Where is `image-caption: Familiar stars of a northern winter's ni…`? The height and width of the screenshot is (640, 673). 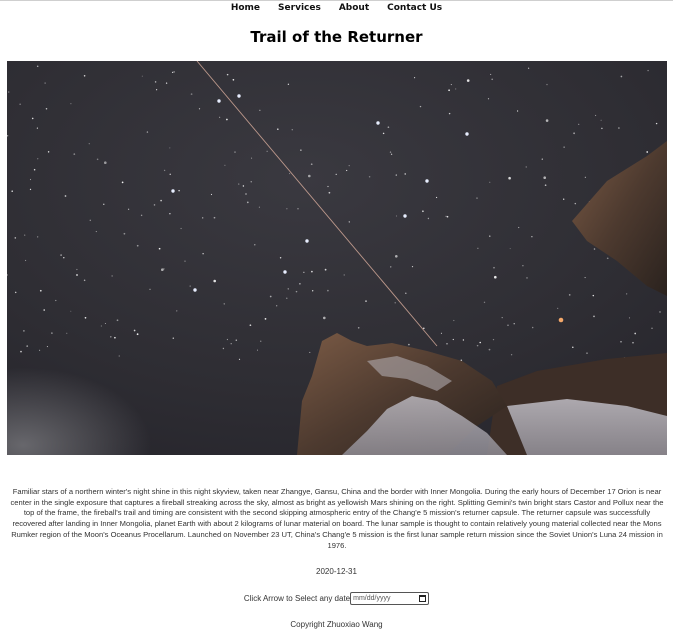
image-caption: Familiar stars of a northern winter's ni… is located at coordinates (337, 518).